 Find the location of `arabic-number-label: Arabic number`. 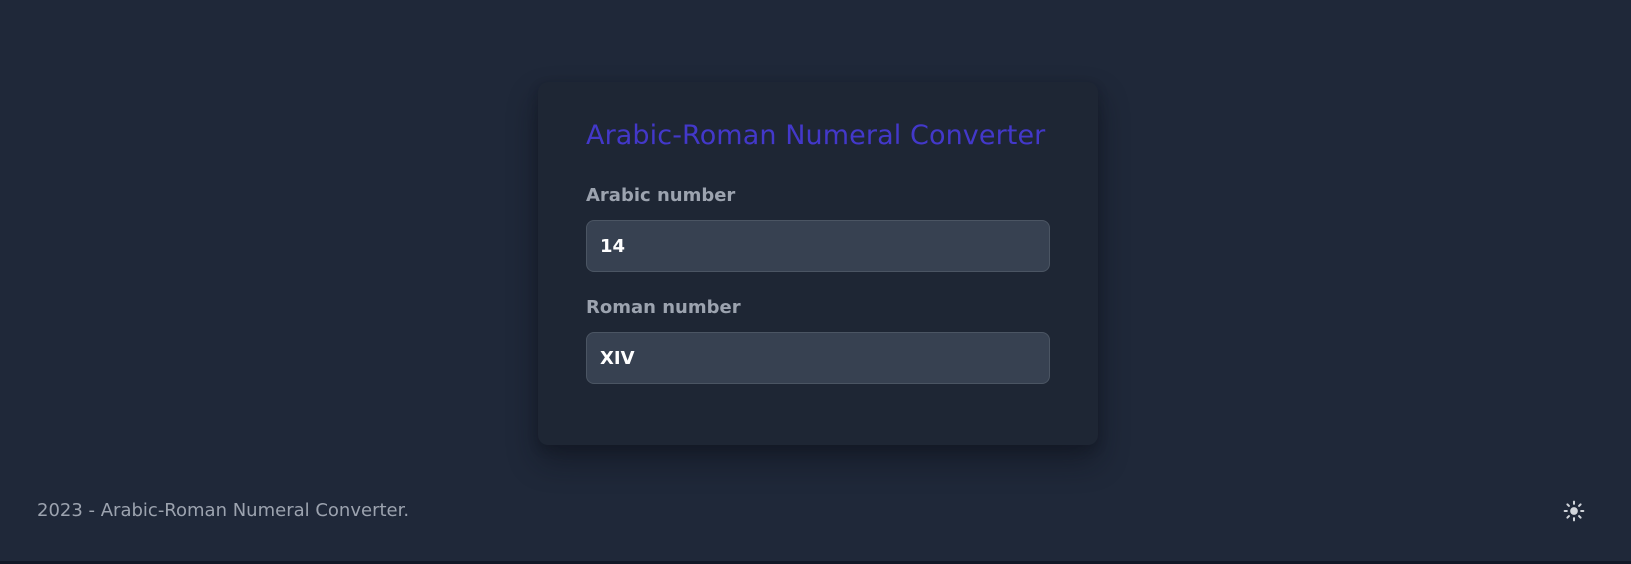

arabic-number-label: Arabic number is located at coordinates (661, 195).